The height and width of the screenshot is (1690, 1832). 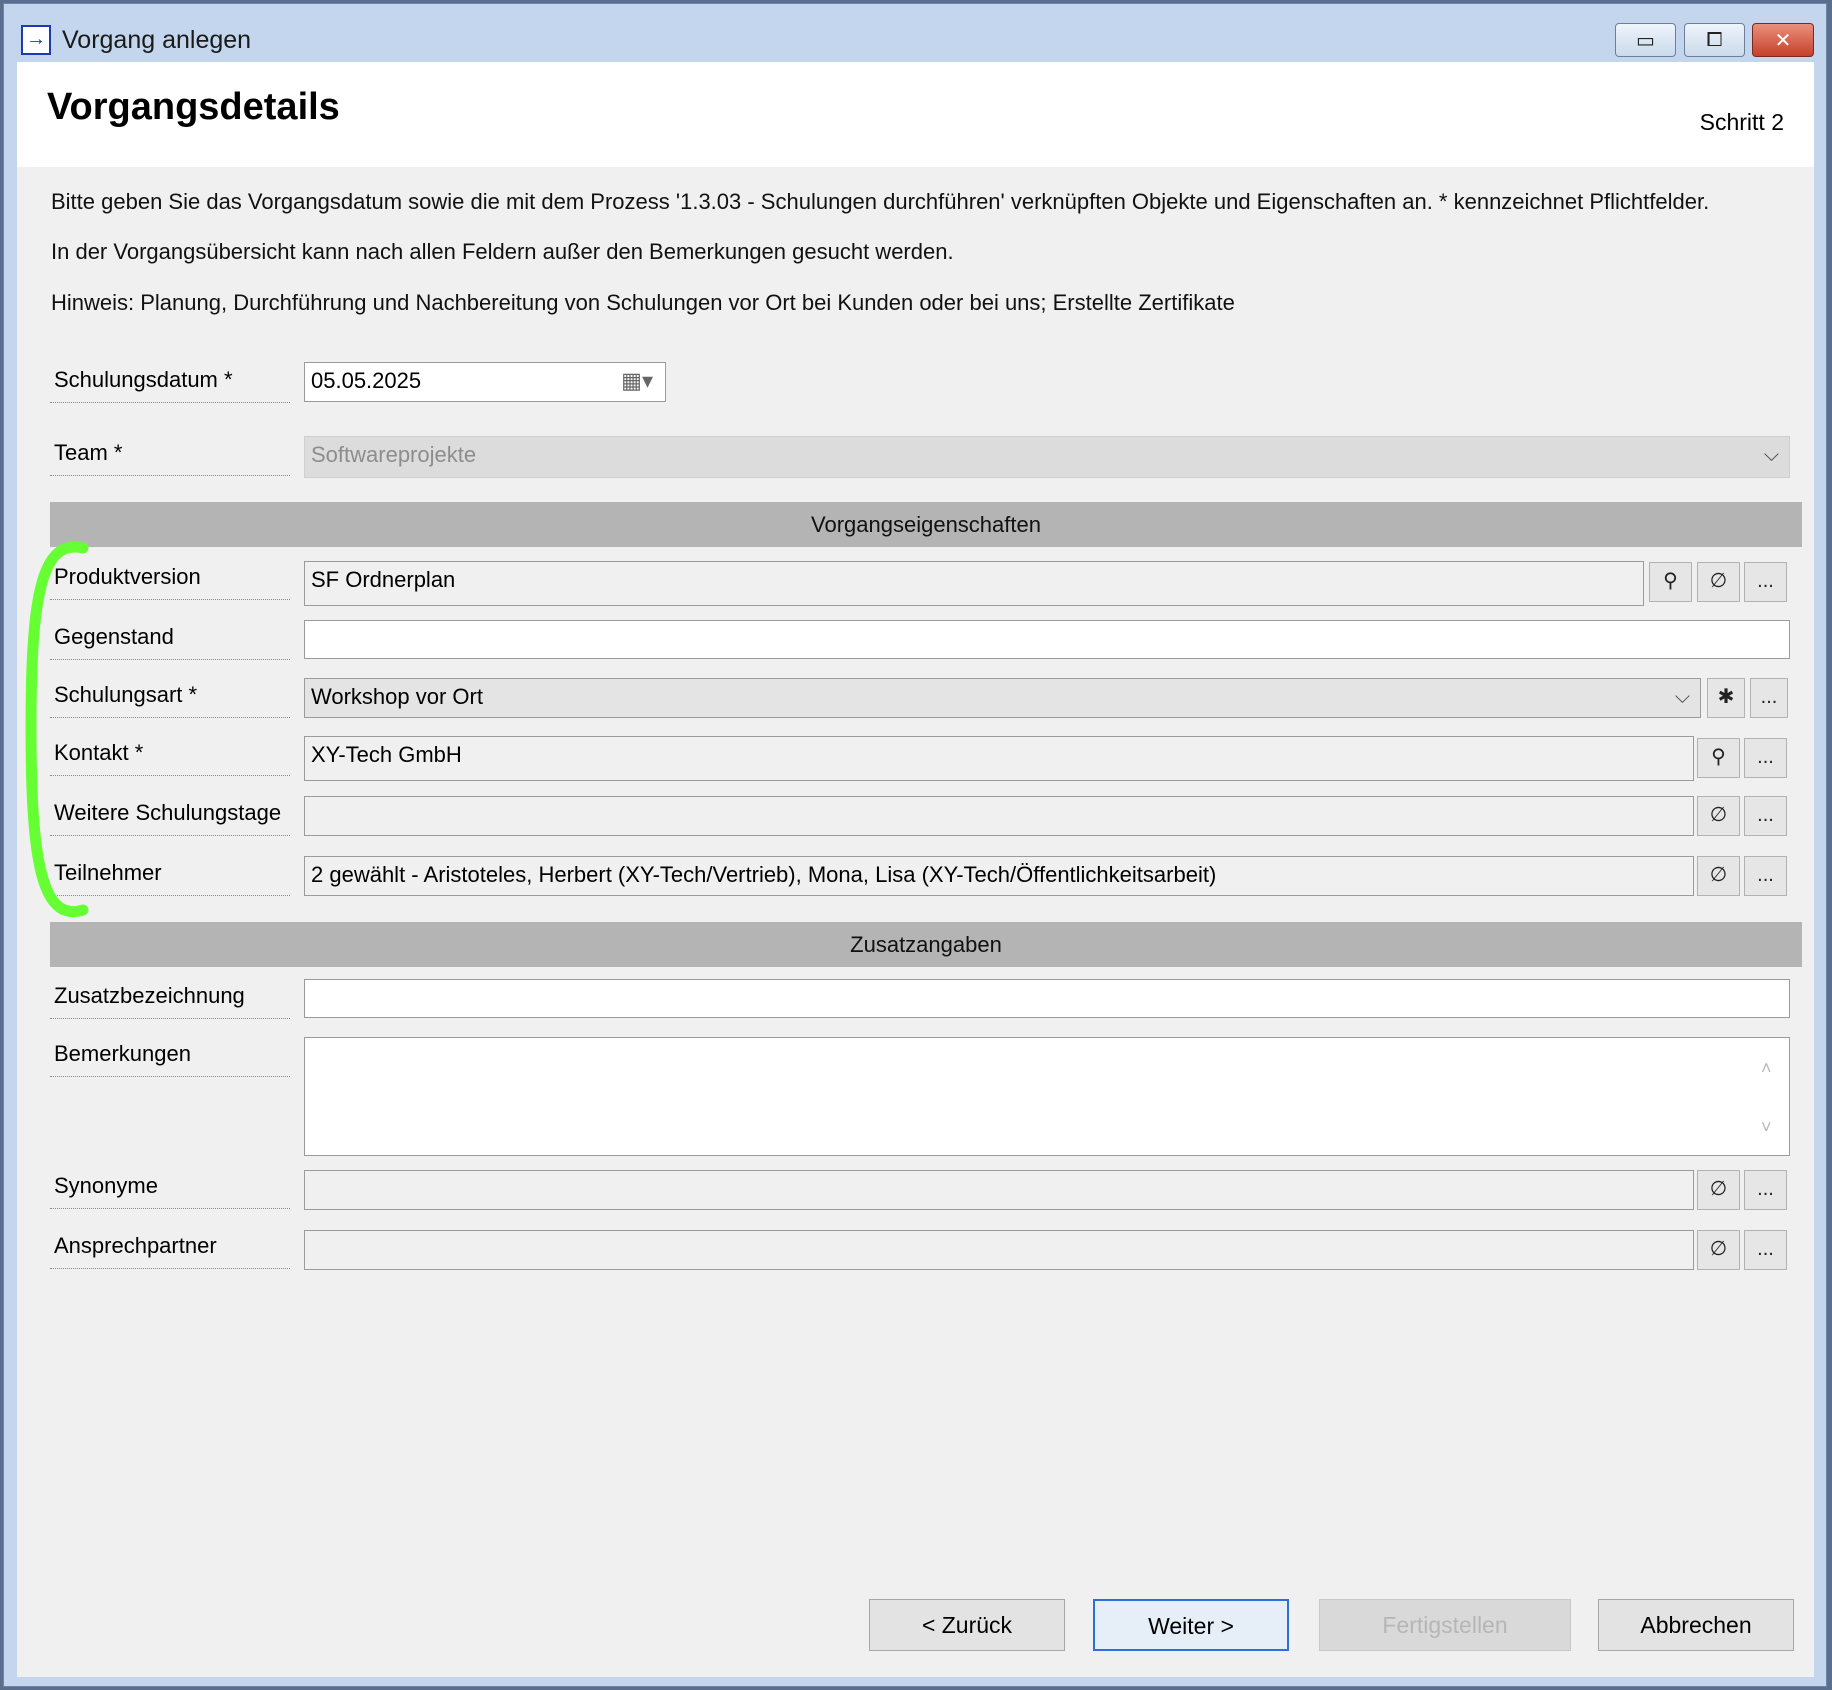 I want to click on vertical-scrollbar: ˄ ˅, so click(x=1771, y=1097).